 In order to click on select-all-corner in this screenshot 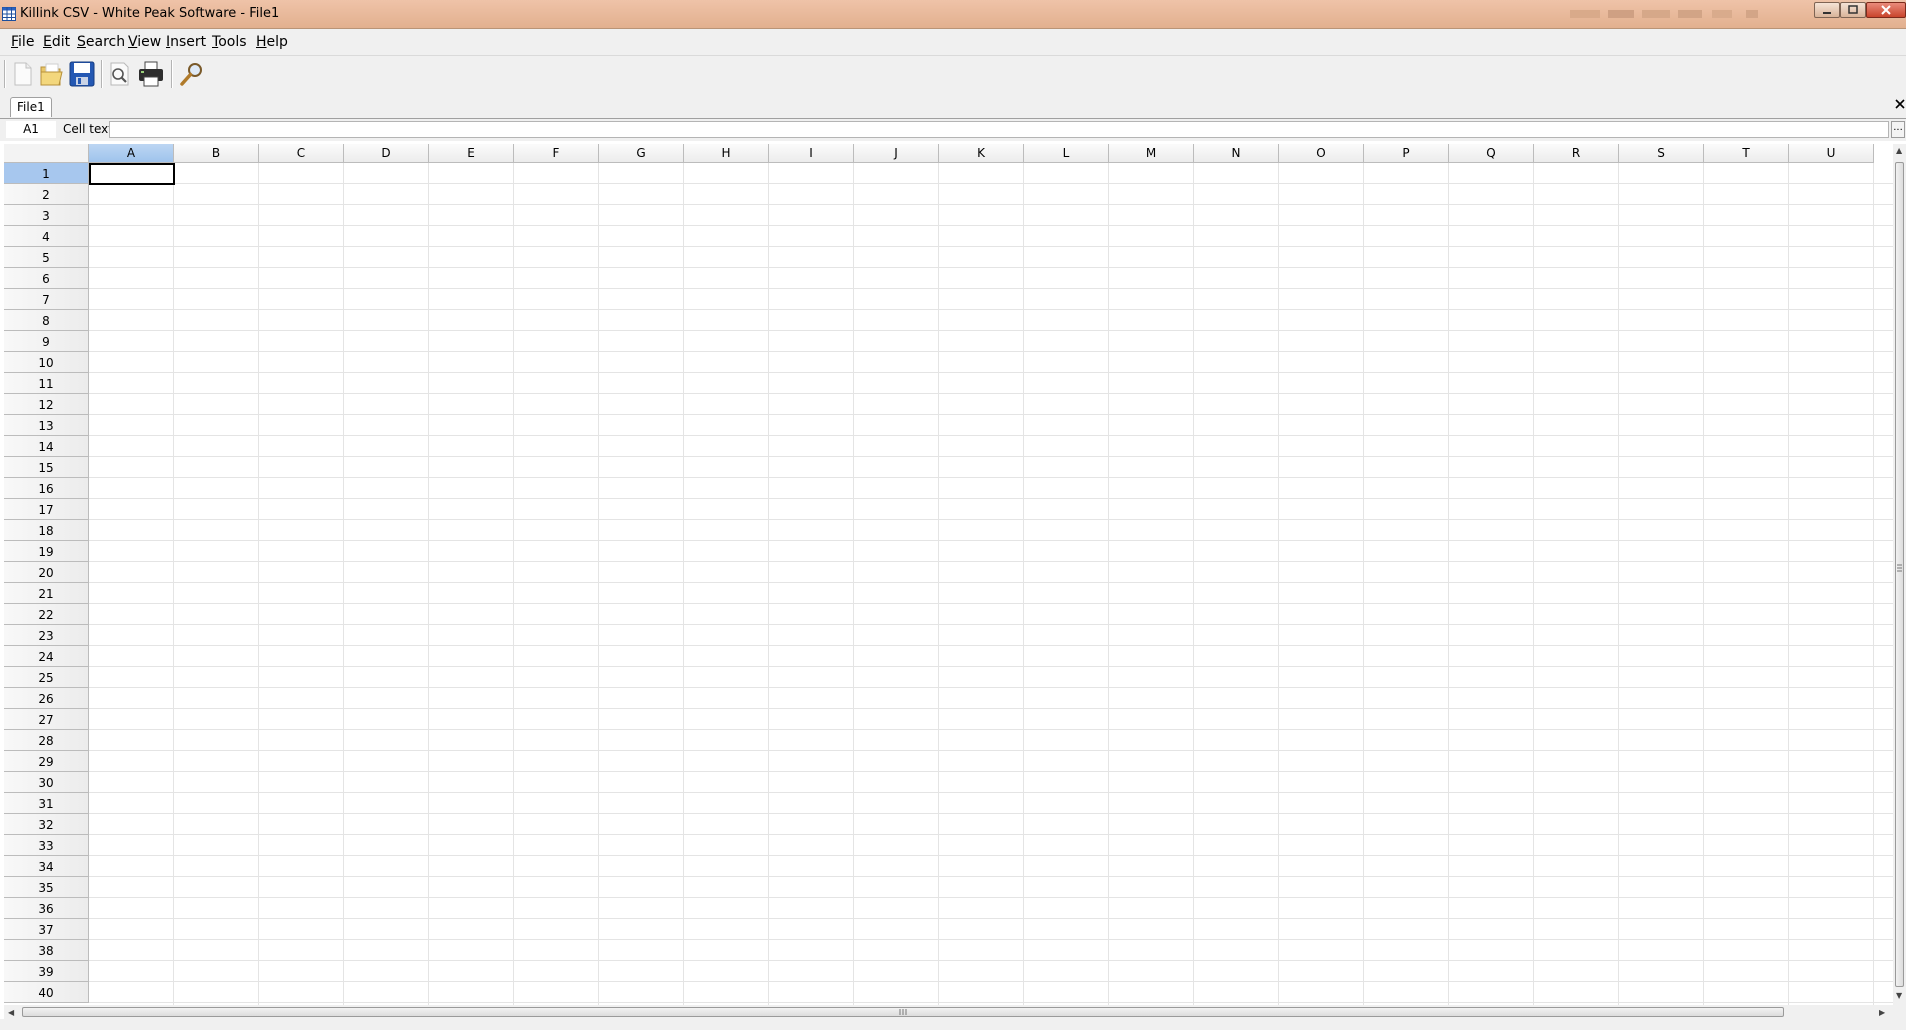, I will do `click(46, 153)`.